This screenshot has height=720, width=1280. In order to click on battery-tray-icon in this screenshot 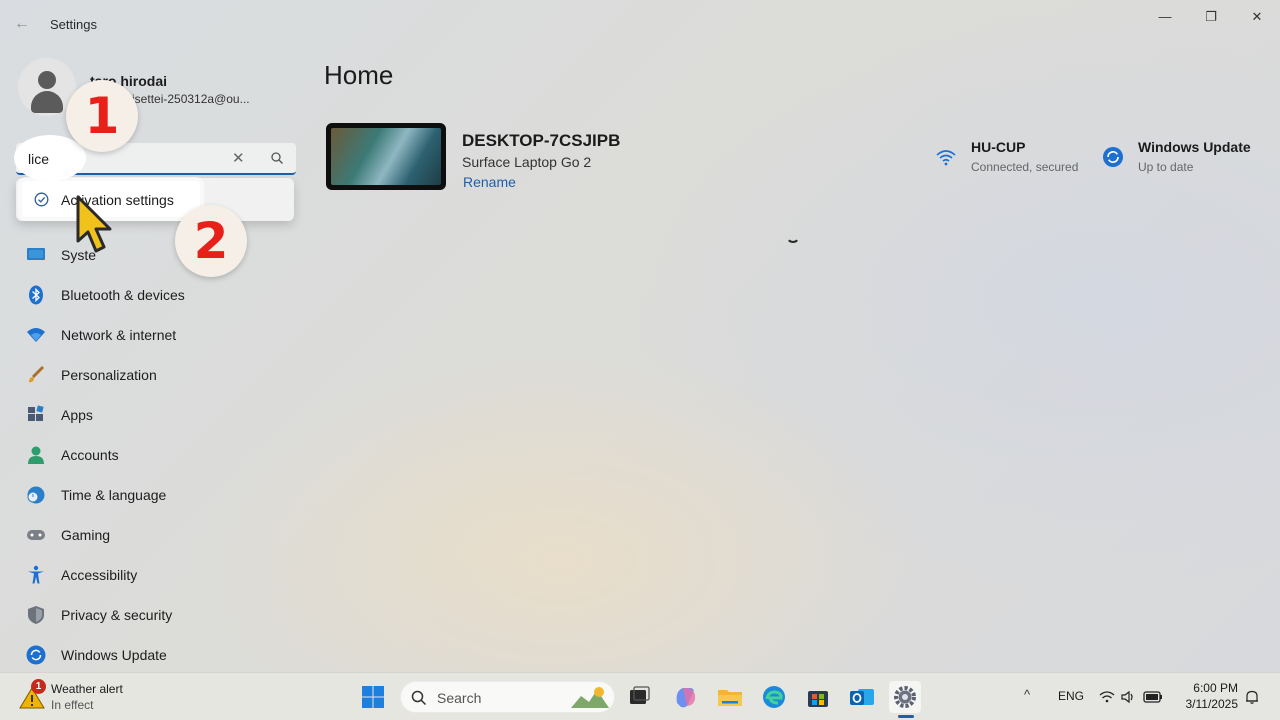, I will do `click(1152, 697)`.